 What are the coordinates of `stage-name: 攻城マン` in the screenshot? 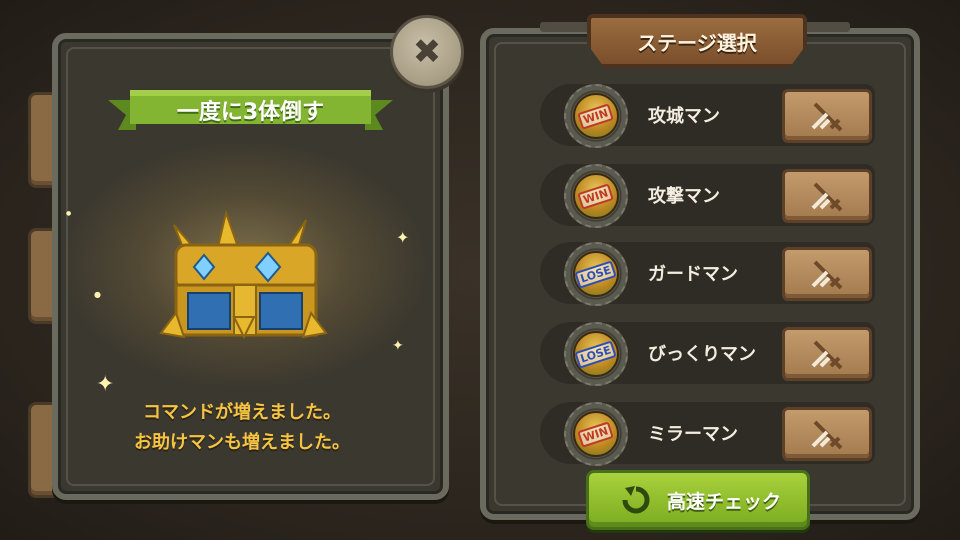 It's located at (684, 116).